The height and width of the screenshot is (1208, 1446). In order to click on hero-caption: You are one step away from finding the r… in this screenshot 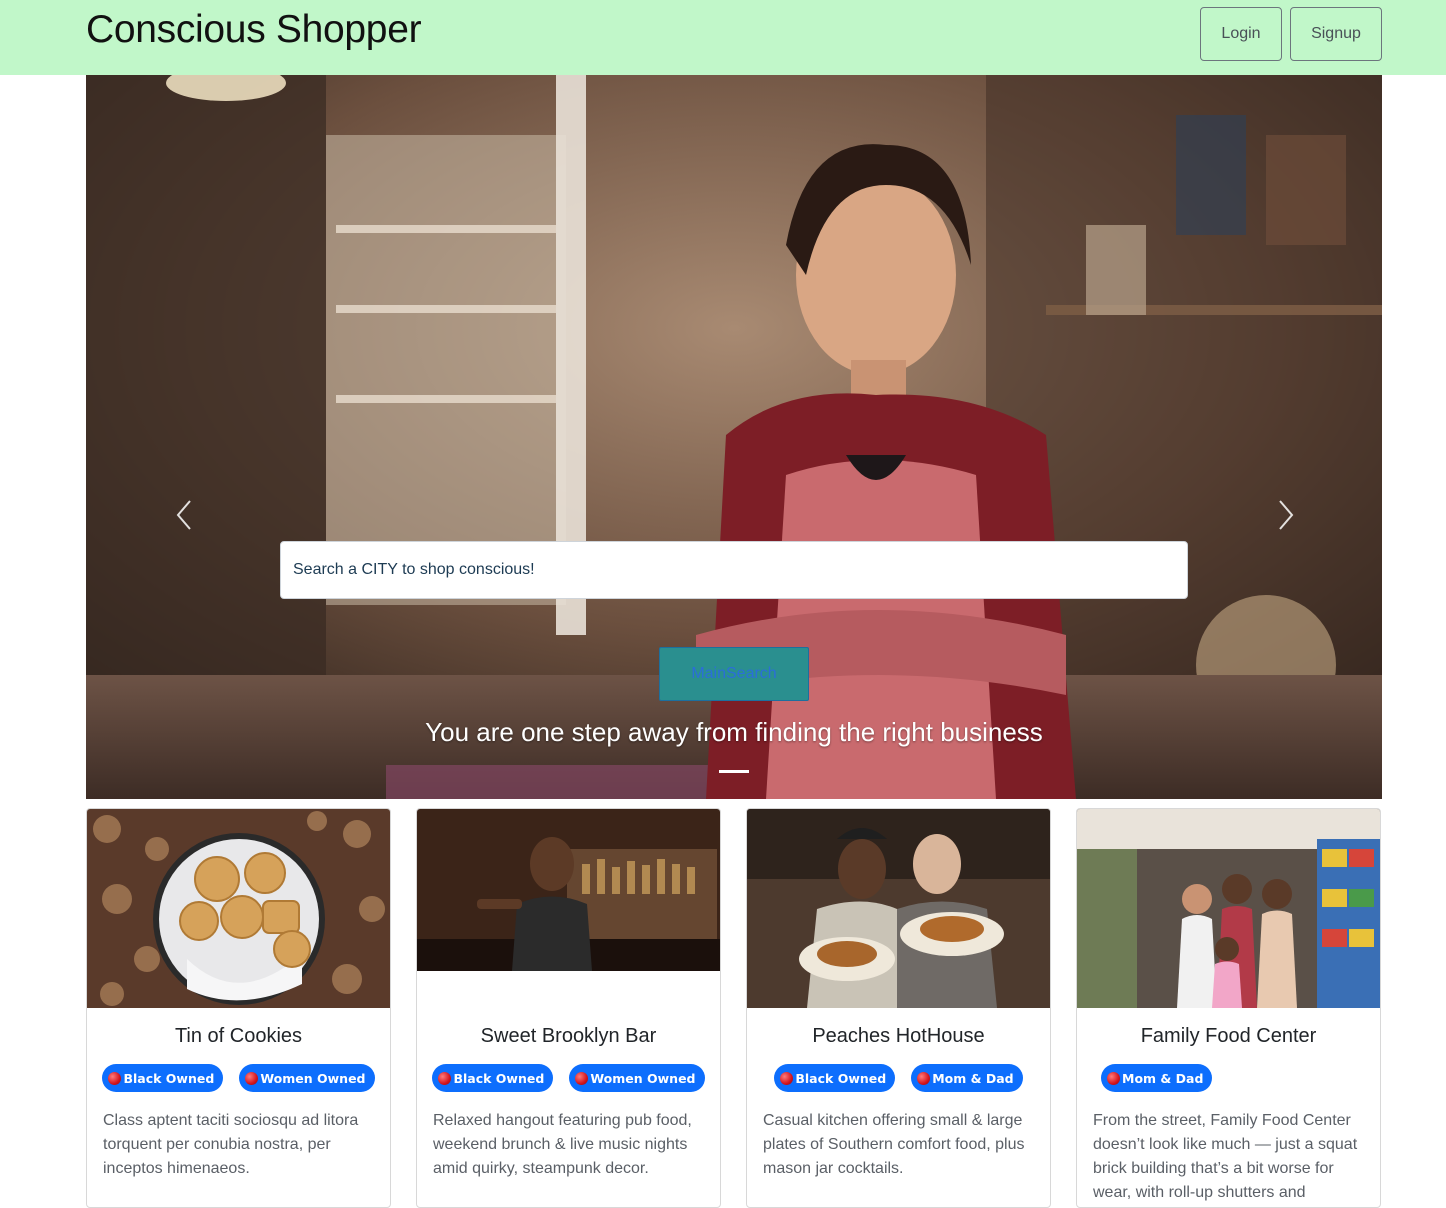, I will do `click(734, 732)`.